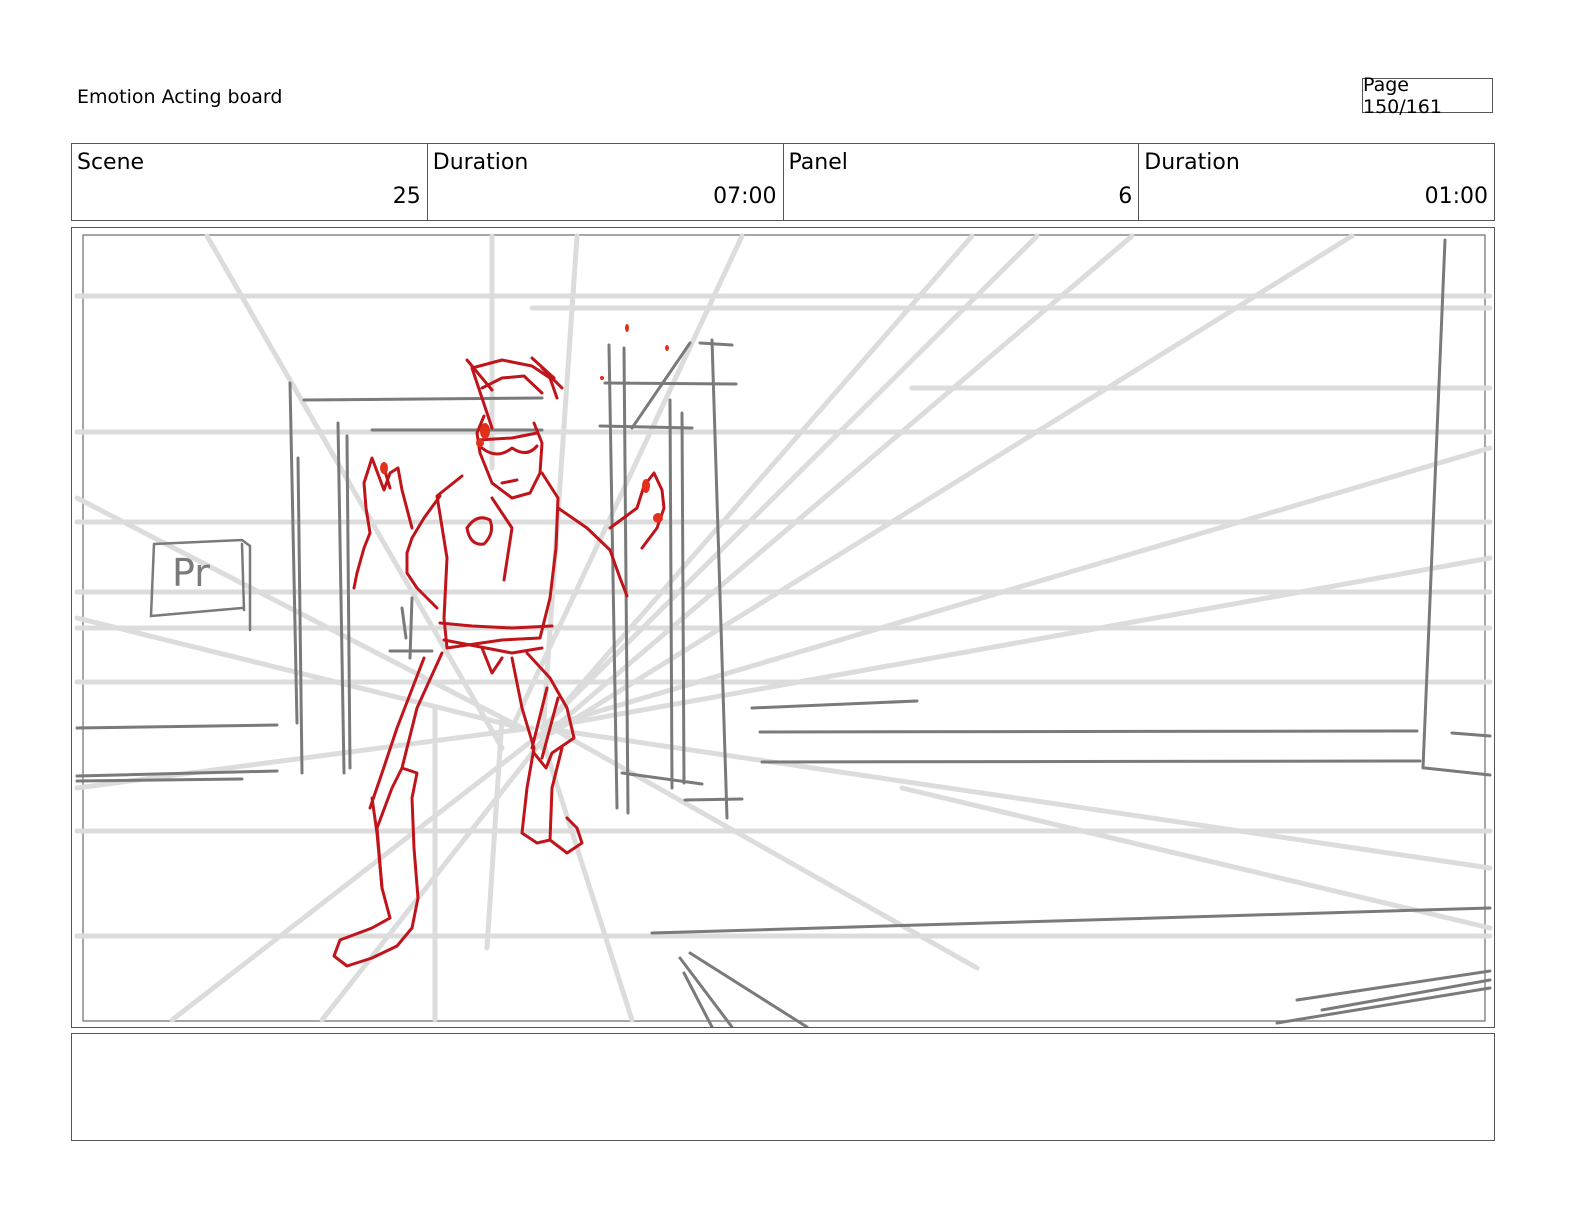  Describe the element at coordinates (480, 162) in the screenshot. I see `scene-duration-label: Duration` at that location.